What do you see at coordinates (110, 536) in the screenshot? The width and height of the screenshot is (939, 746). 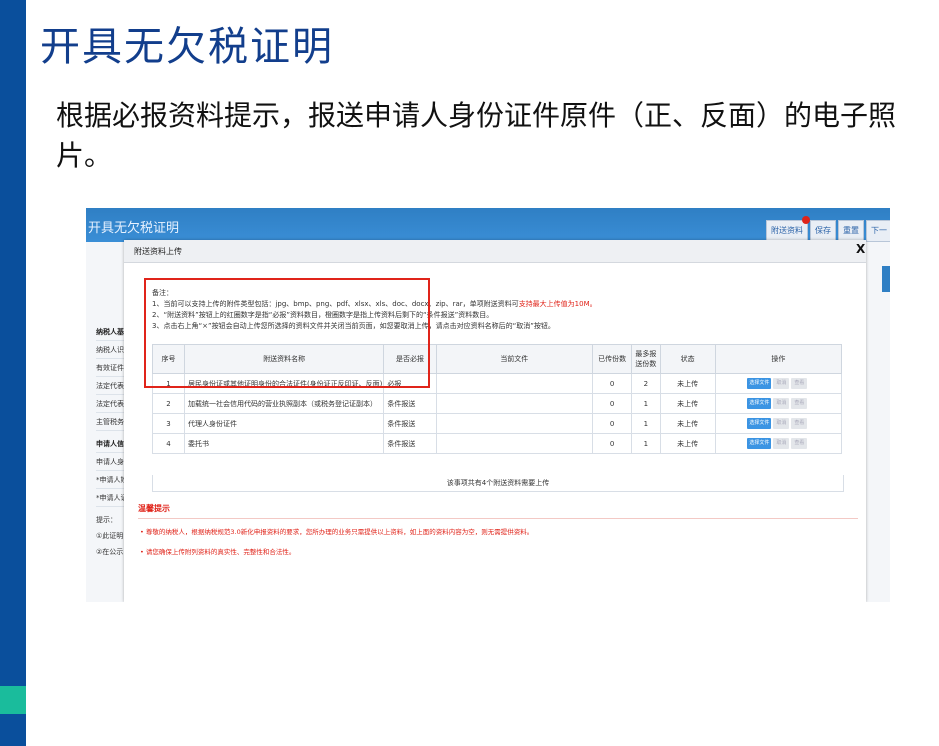 I see `hint-line: ①此证明` at bounding box center [110, 536].